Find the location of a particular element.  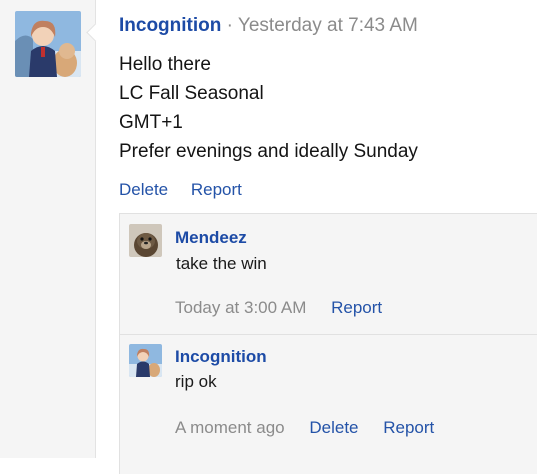

post-author: Incognition is located at coordinates (170, 25).